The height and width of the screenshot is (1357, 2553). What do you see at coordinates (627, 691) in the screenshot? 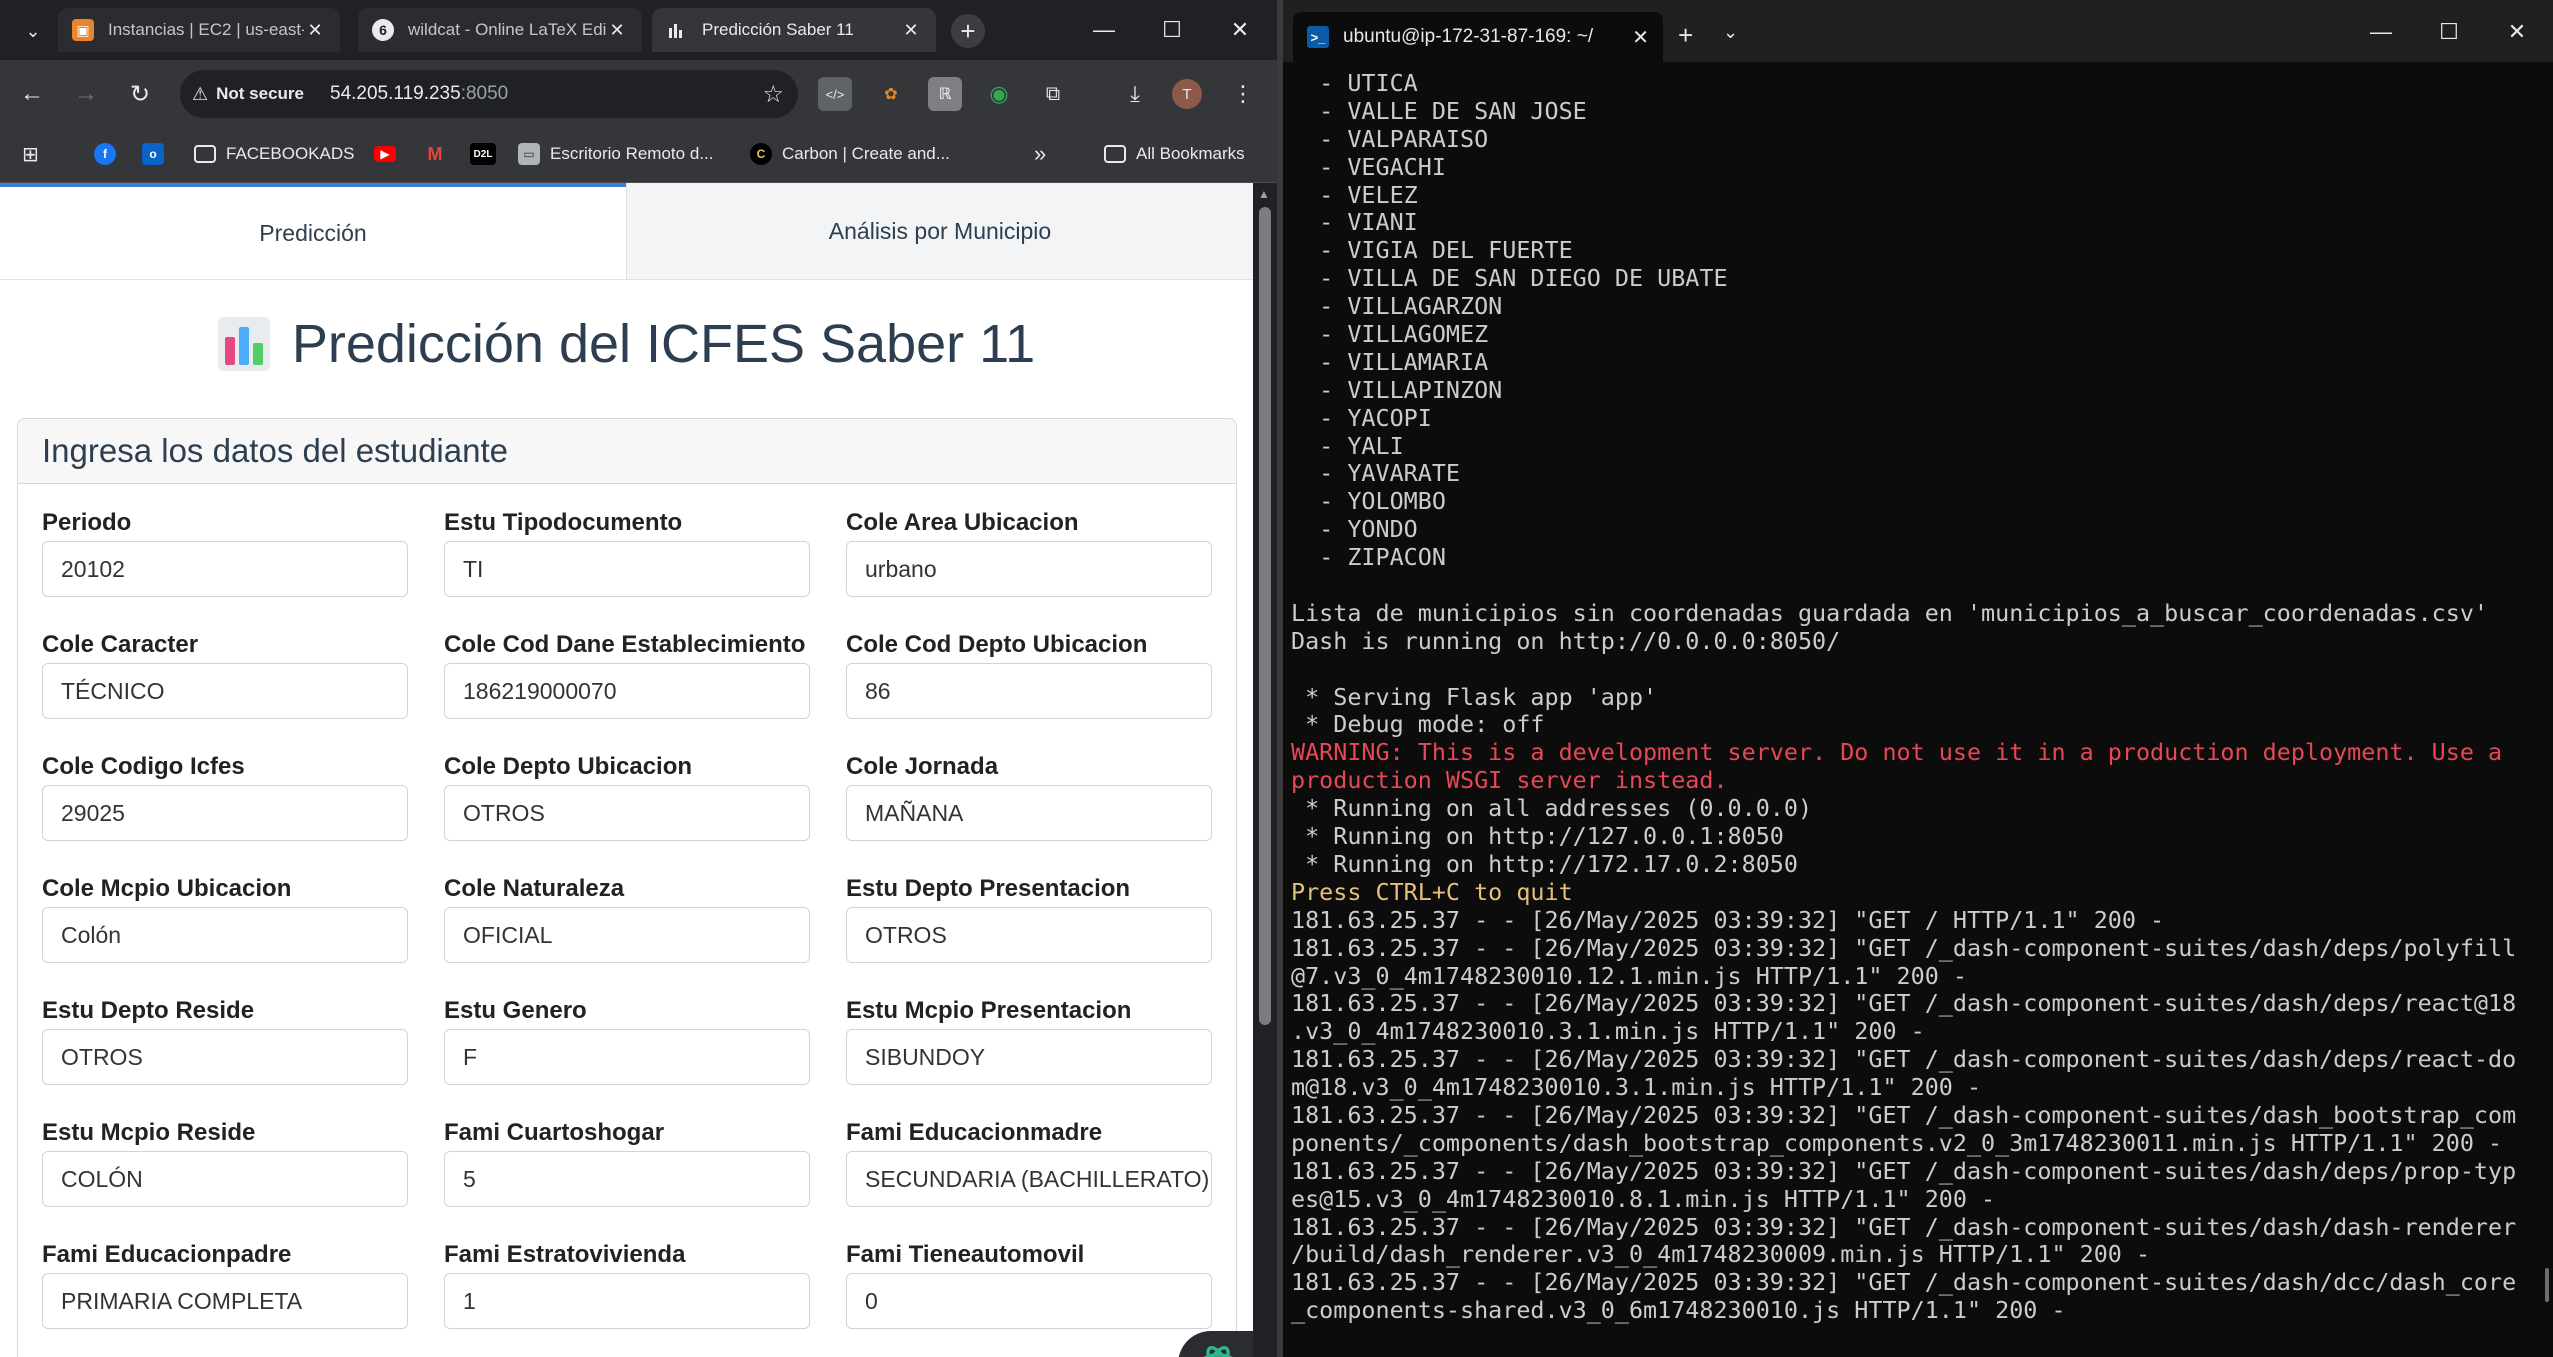
I see `field-input: 186219000070` at bounding box center [627, 691].